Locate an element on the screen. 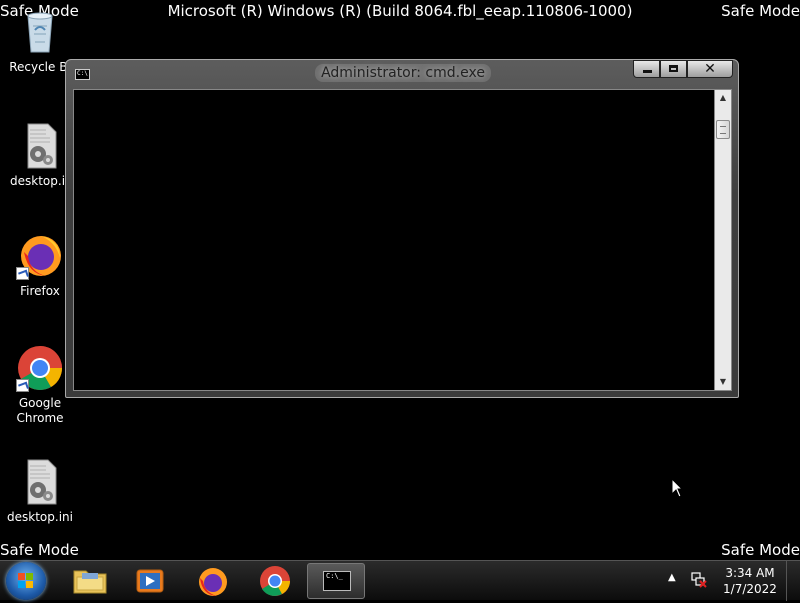 The height and width of the screenshot is (603, 800). desktop-icon-label: desktop.ini is located at coordinates (40, 517).